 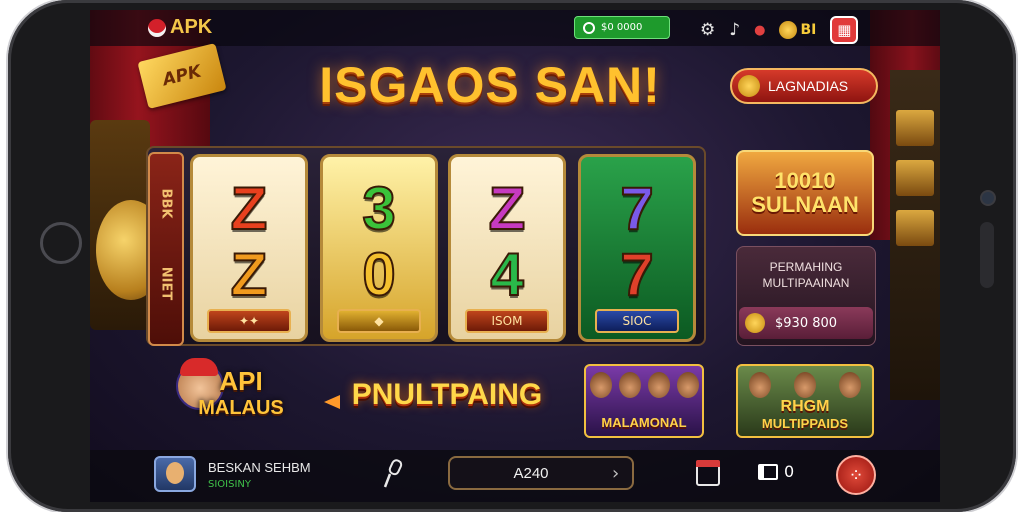 I want to click on location-icon: ●, so click(x=759, y=30).